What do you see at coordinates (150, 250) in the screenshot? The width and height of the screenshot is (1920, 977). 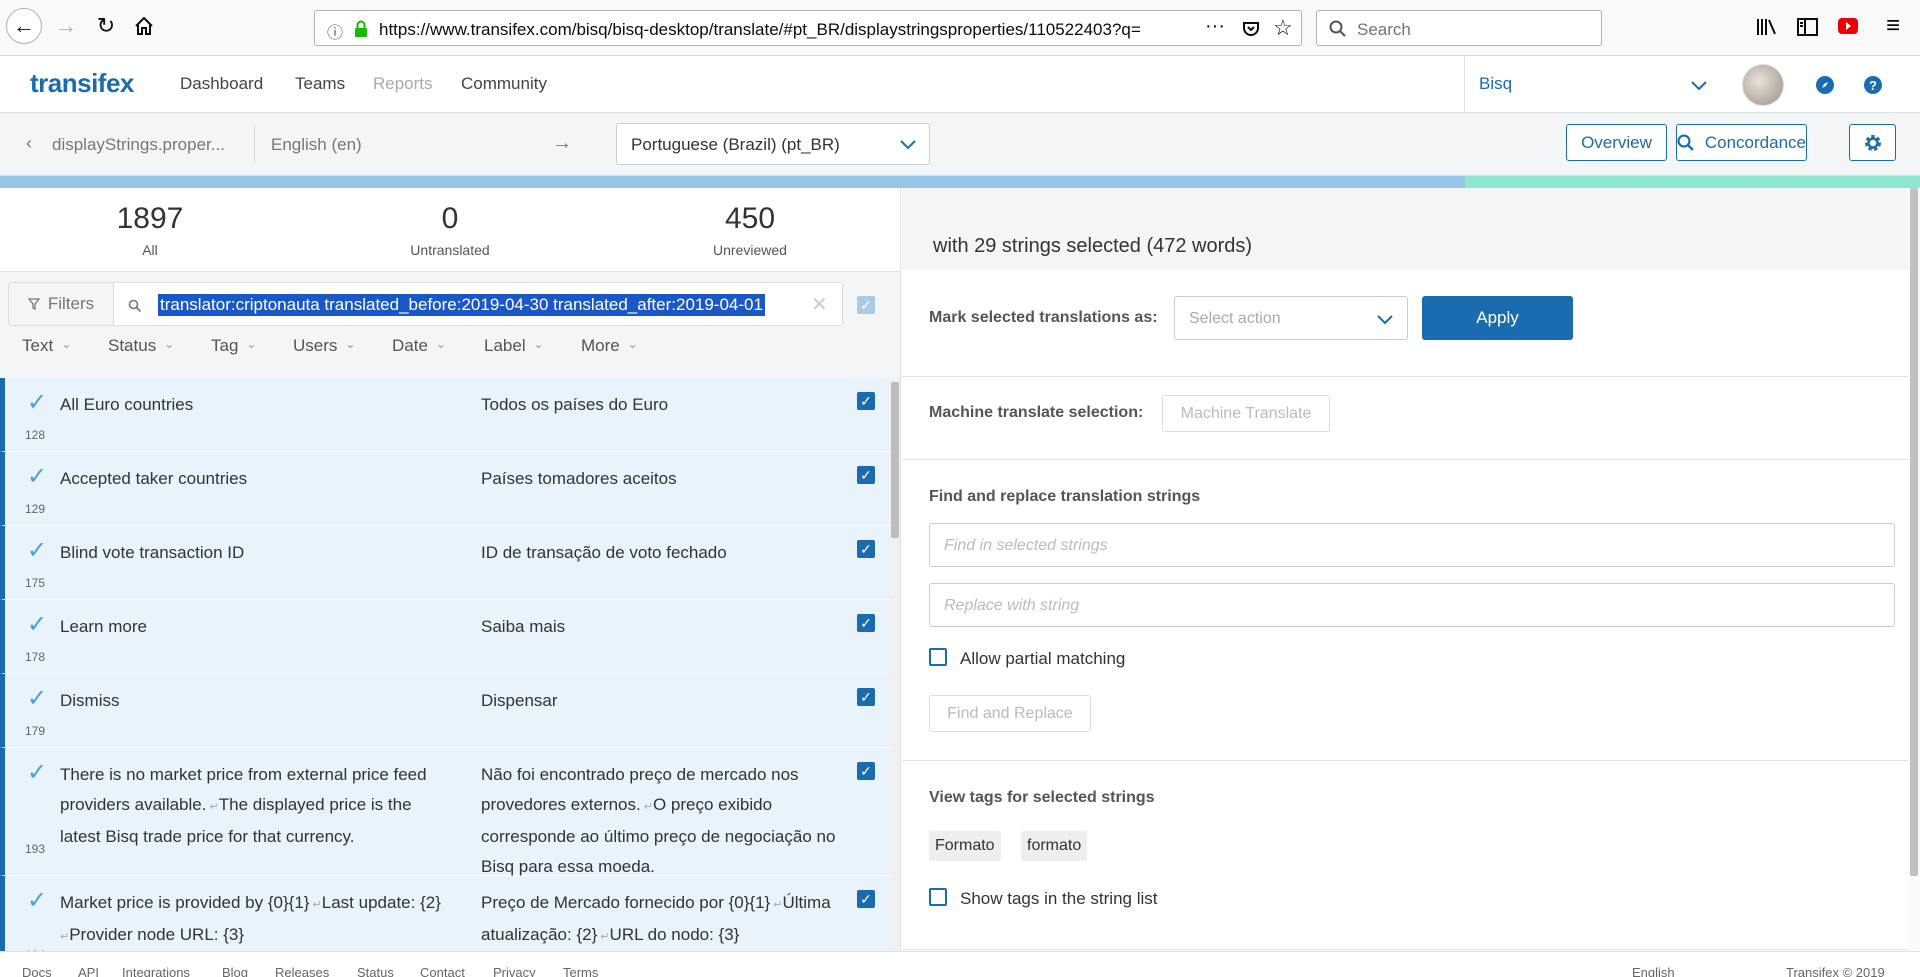 I see `stat-label: All` at bounding box center [150, 250].